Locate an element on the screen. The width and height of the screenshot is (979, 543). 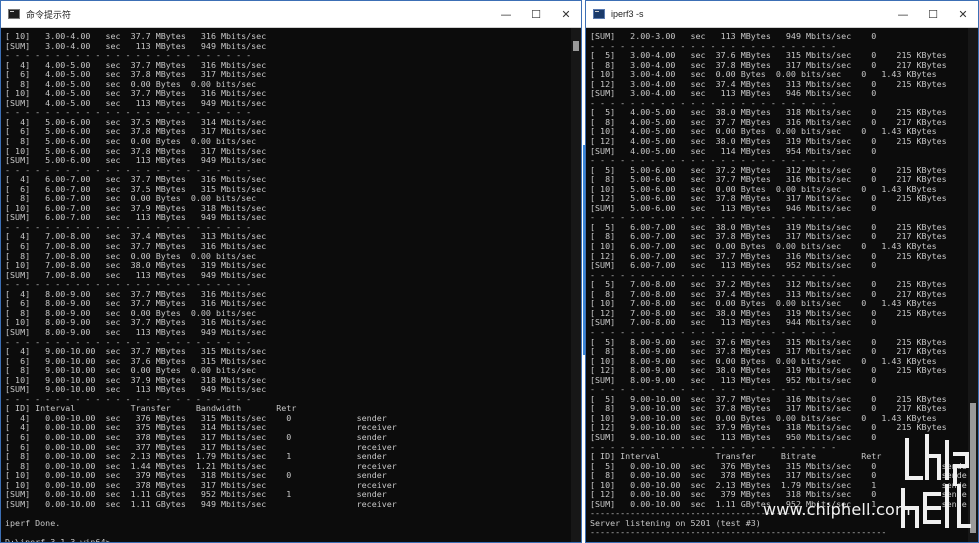
prompt-line is located at coordinates (777, 540).